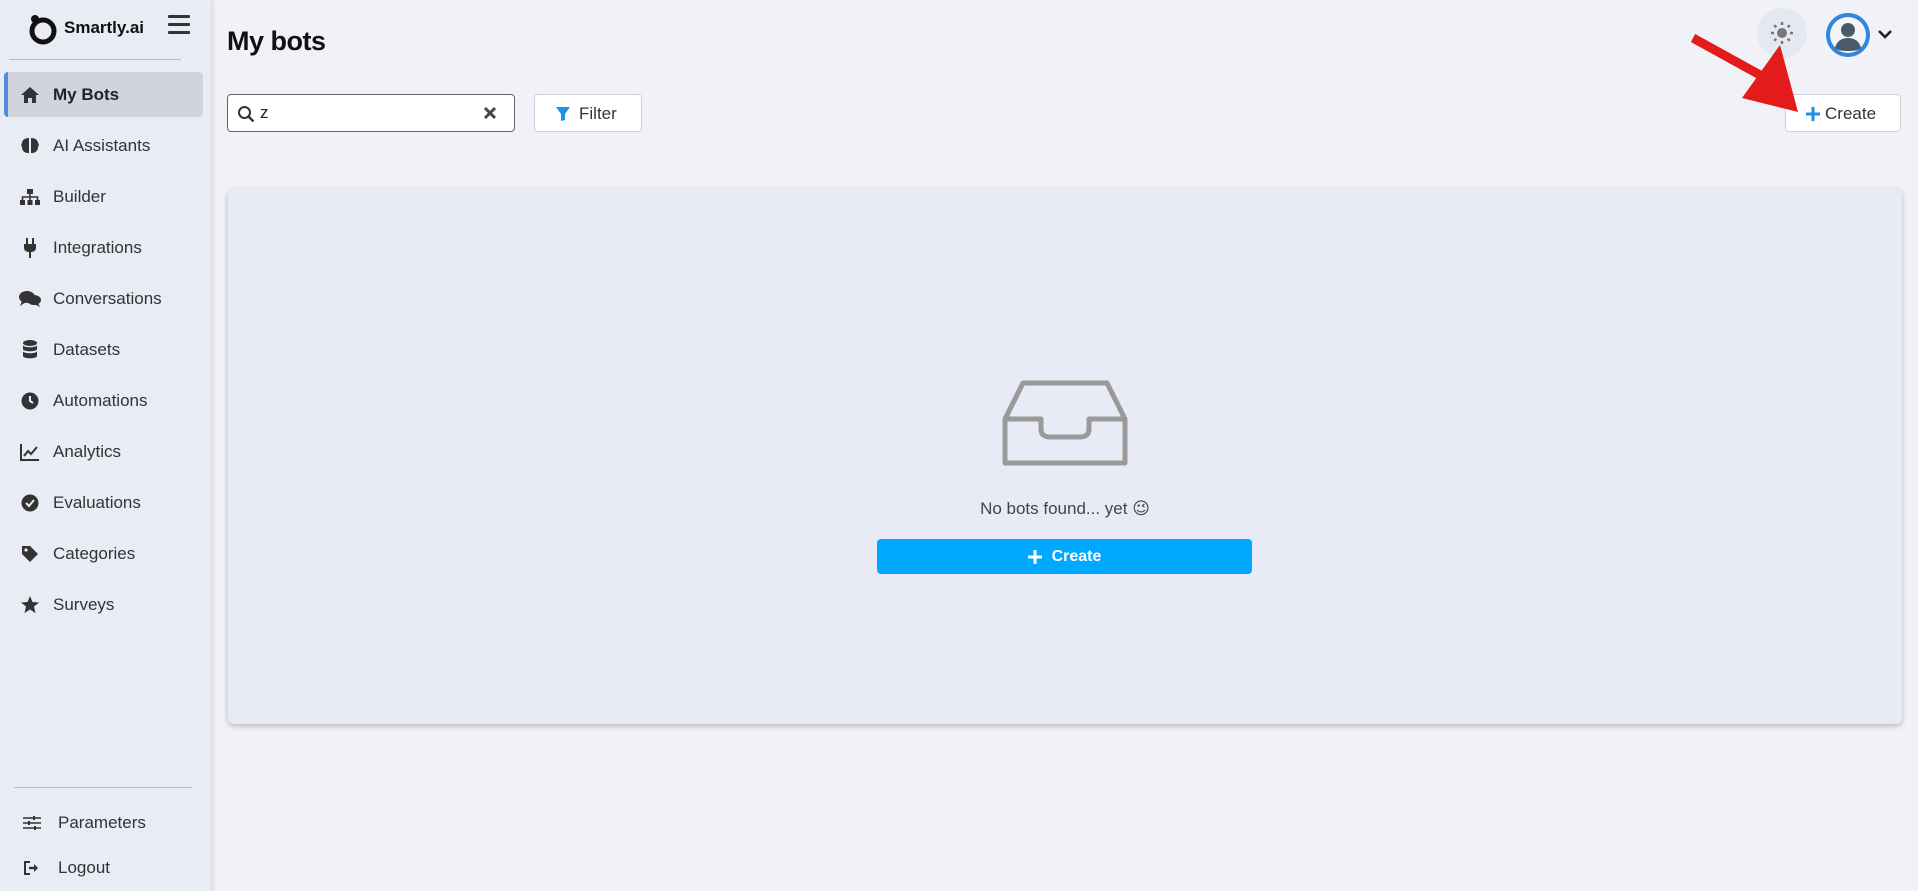 Image resolution: width=1918 pixels, height=891 pixels. I want to click on sidebar-item-label: Integrations, so click(97, 247).